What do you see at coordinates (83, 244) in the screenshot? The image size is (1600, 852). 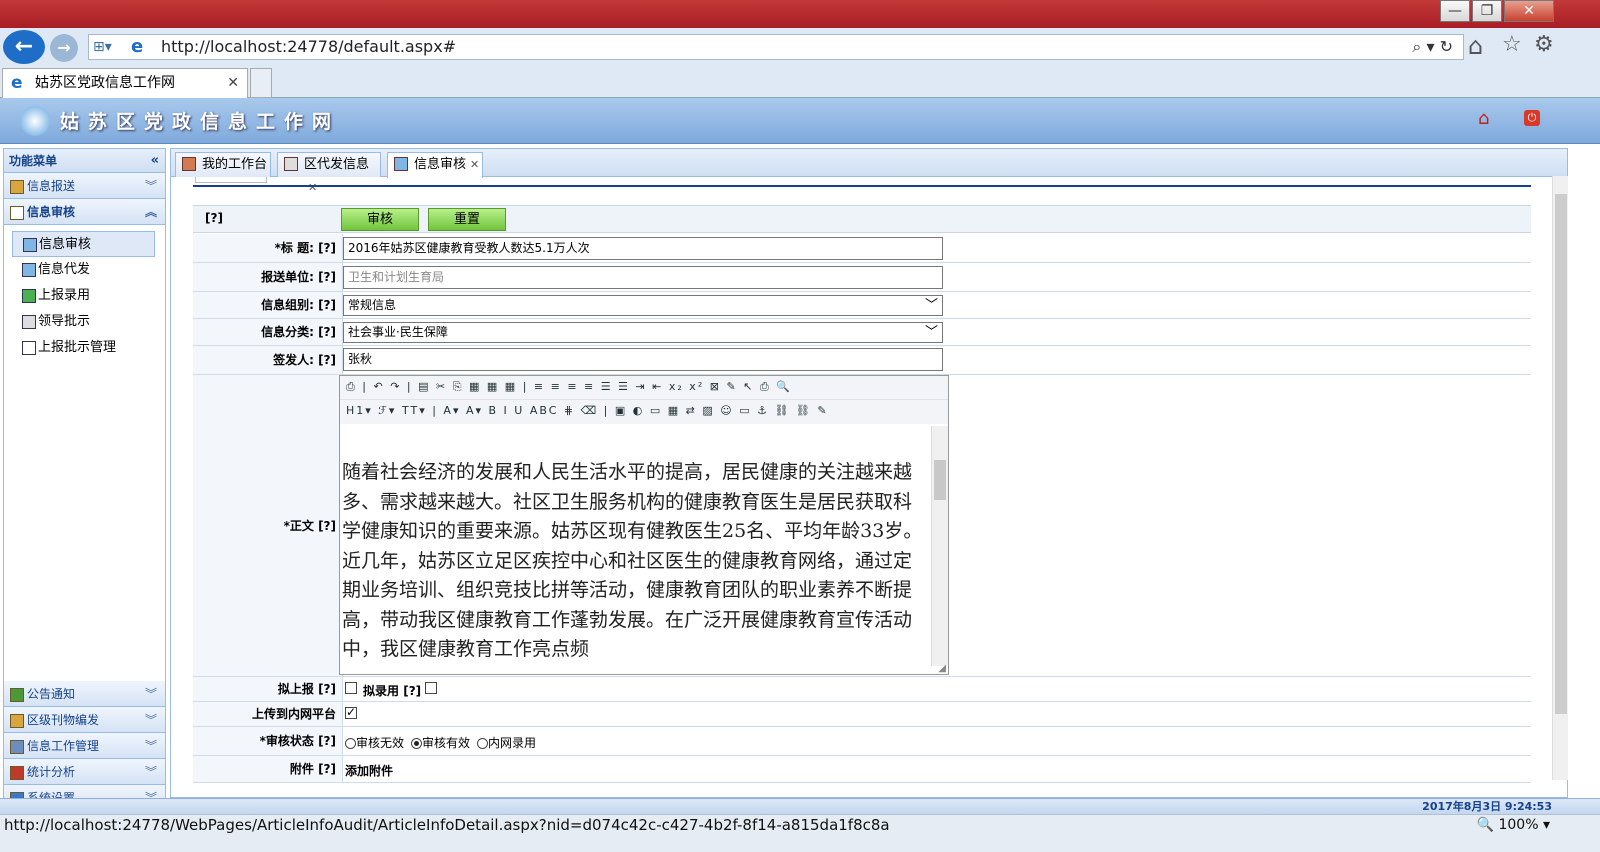 I see `sidebar-item-info-audit: 信息审核` at bounding box center [83, 244].